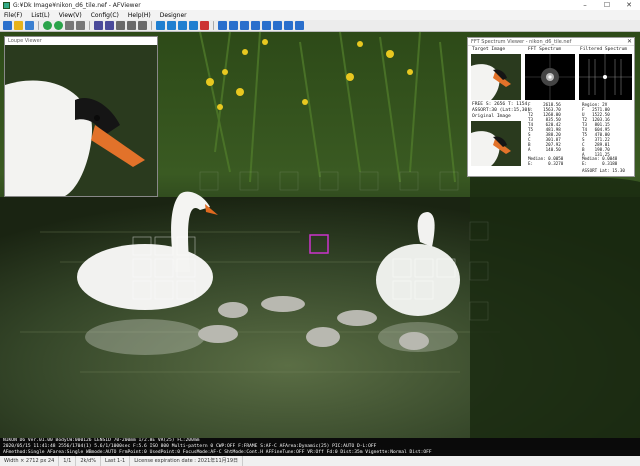  I want to click on original-image-thumb, so click(496, 143).